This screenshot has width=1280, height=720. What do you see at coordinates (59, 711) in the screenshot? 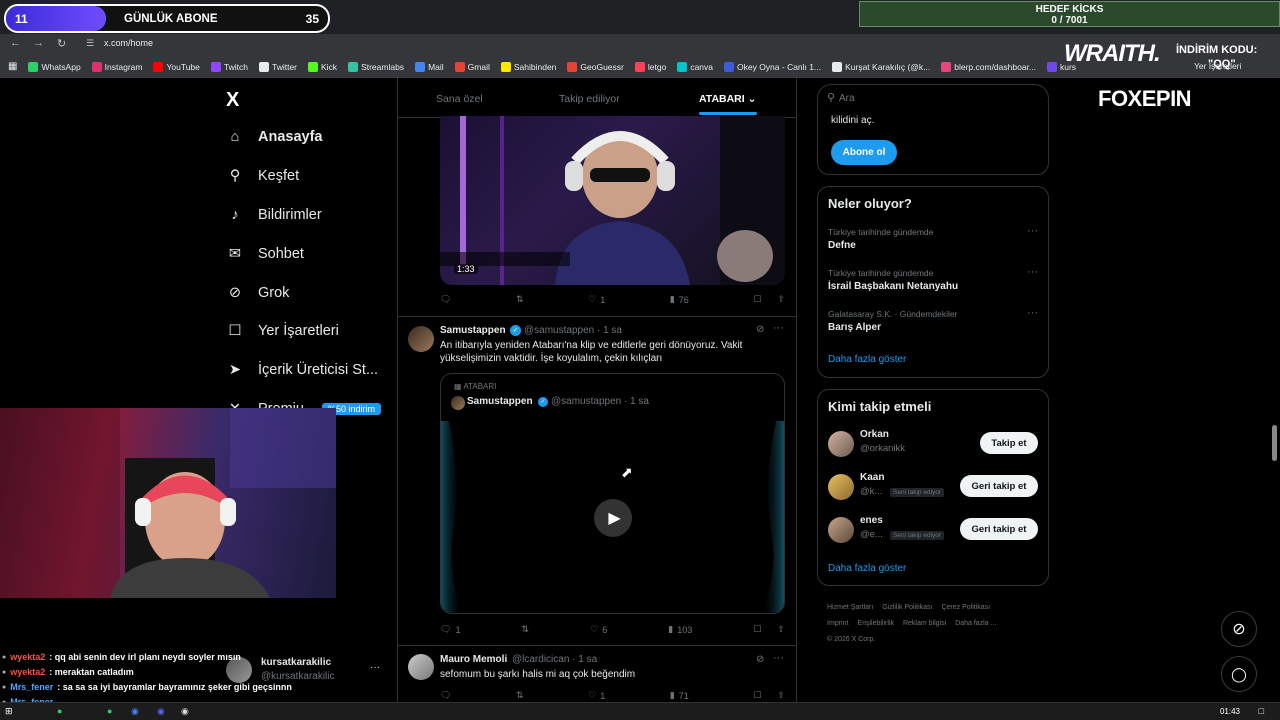
I see `whatsapp-icon: ●` at bounding box center [59, 711].